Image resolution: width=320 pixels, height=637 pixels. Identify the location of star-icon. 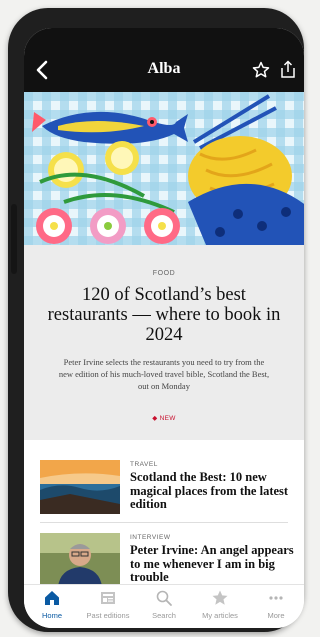
(220, 597).